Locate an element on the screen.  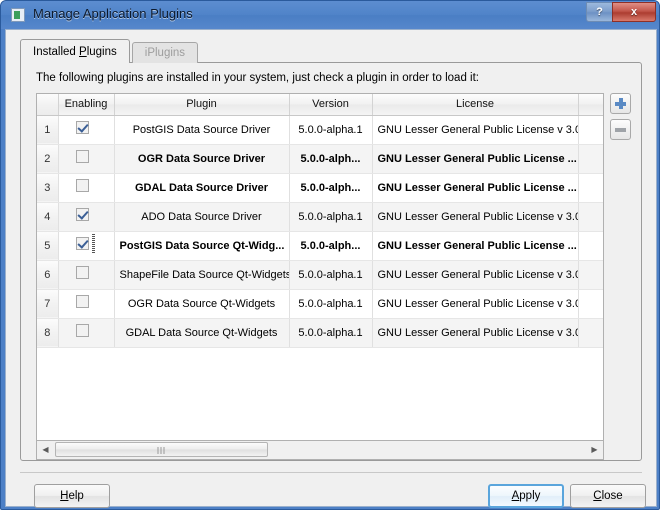
apply-button-label: Apply is located at coordinates (526, 496).